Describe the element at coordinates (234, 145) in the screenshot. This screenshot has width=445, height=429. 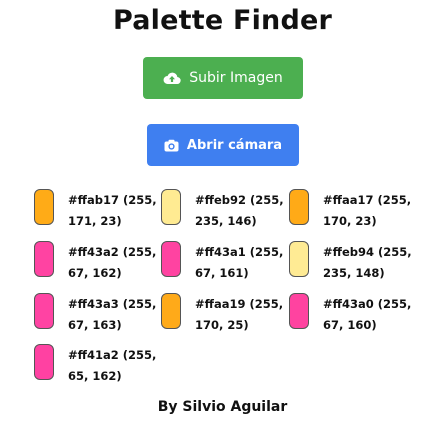
I see `open-camera-label: Abrir cámara` at that location.